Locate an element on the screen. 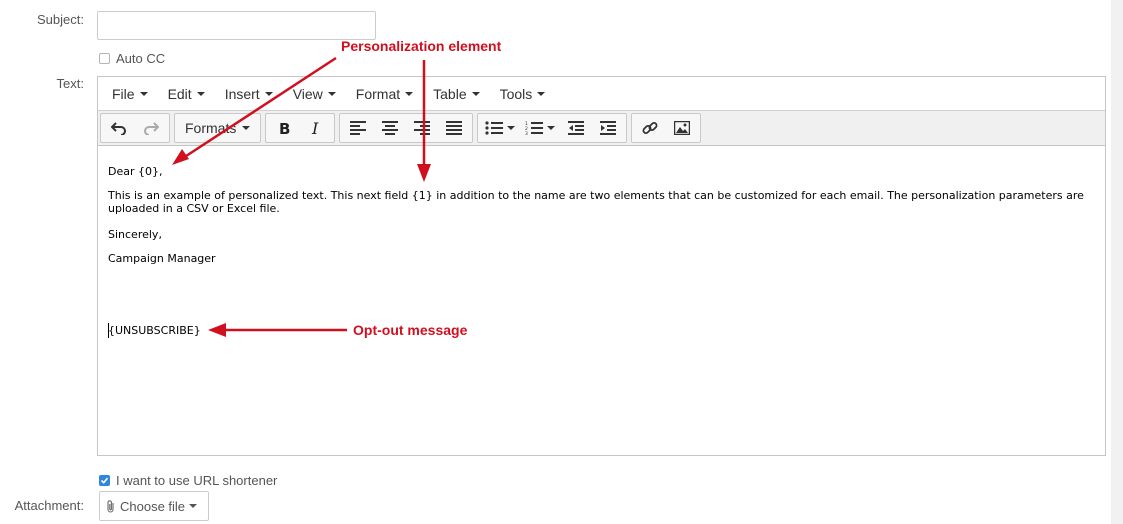 The width and height of the screenshot is (1123, 524). align-justify-icon is located at coordinates (454, 128).